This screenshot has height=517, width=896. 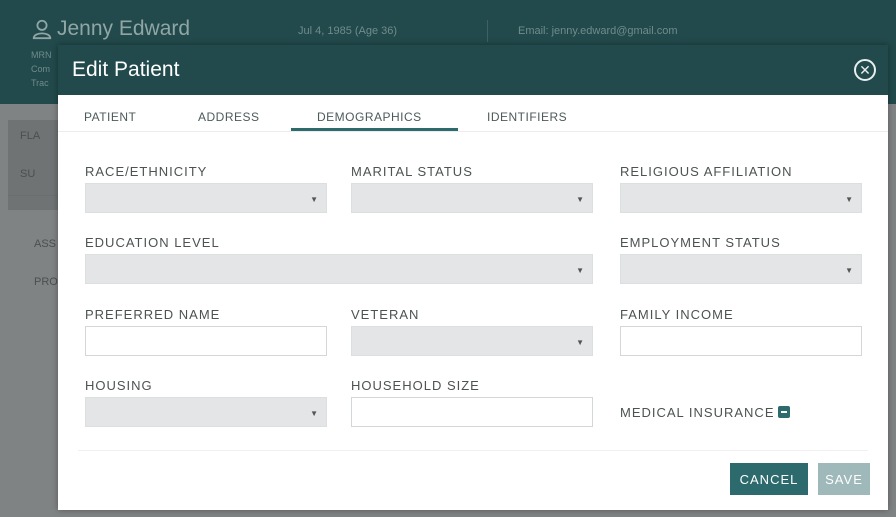 What do you see at coordinates (412, 171) in the screenshot?
I see `marital-label: MARITAL STATUS` at bounding box center [412, 171].